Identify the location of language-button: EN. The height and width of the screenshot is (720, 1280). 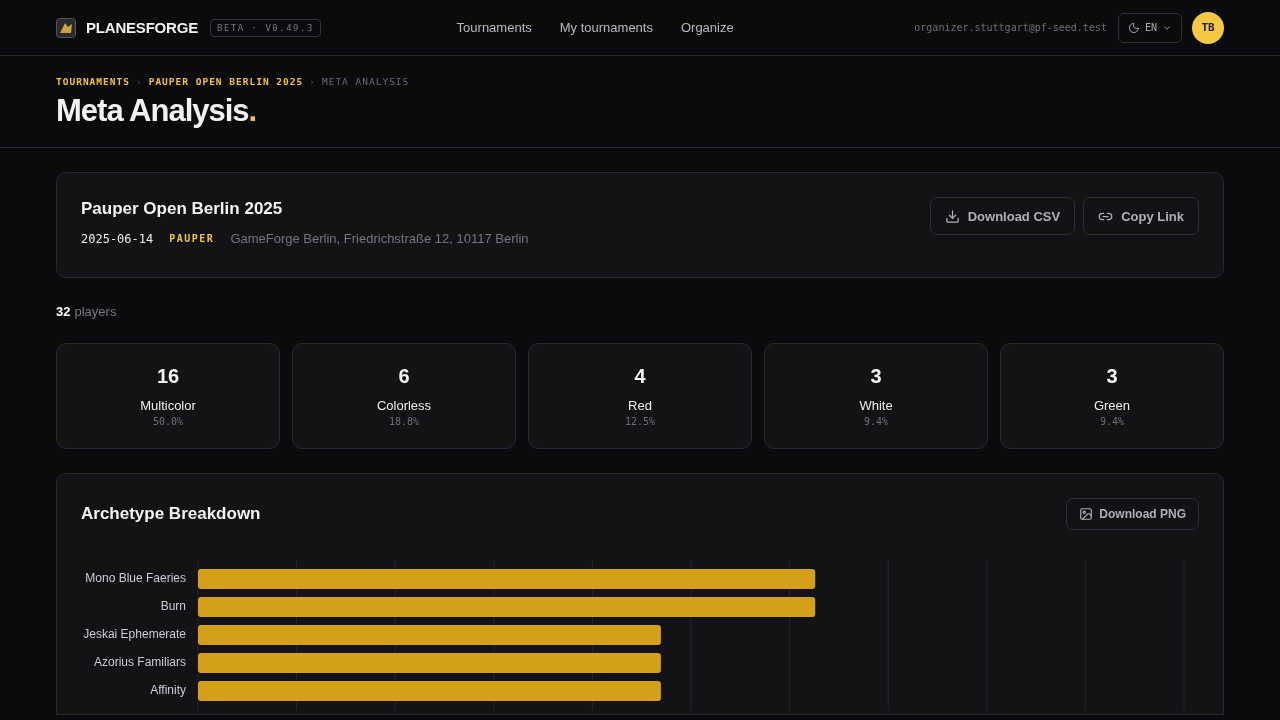
(1149, 27).